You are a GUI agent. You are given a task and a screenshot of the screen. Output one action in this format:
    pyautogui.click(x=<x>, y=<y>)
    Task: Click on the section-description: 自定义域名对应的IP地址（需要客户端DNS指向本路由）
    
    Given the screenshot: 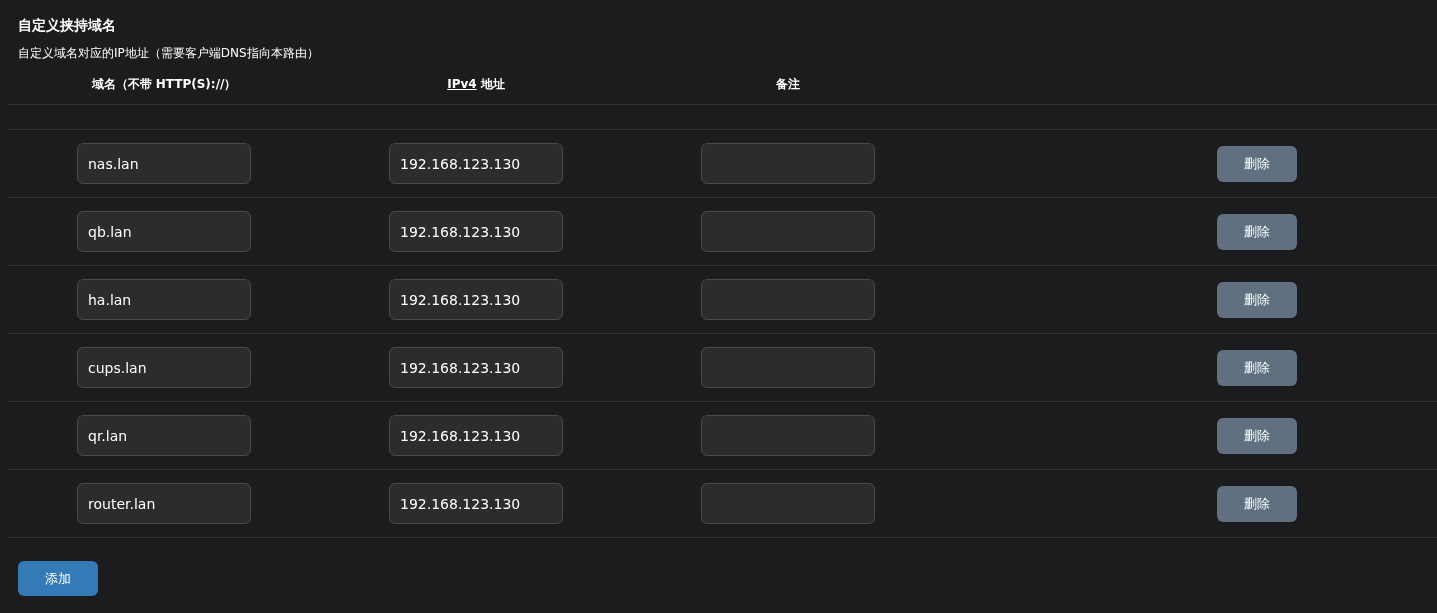 What is the action you would take?
    pyautogui.click(x=168, y=53)
    